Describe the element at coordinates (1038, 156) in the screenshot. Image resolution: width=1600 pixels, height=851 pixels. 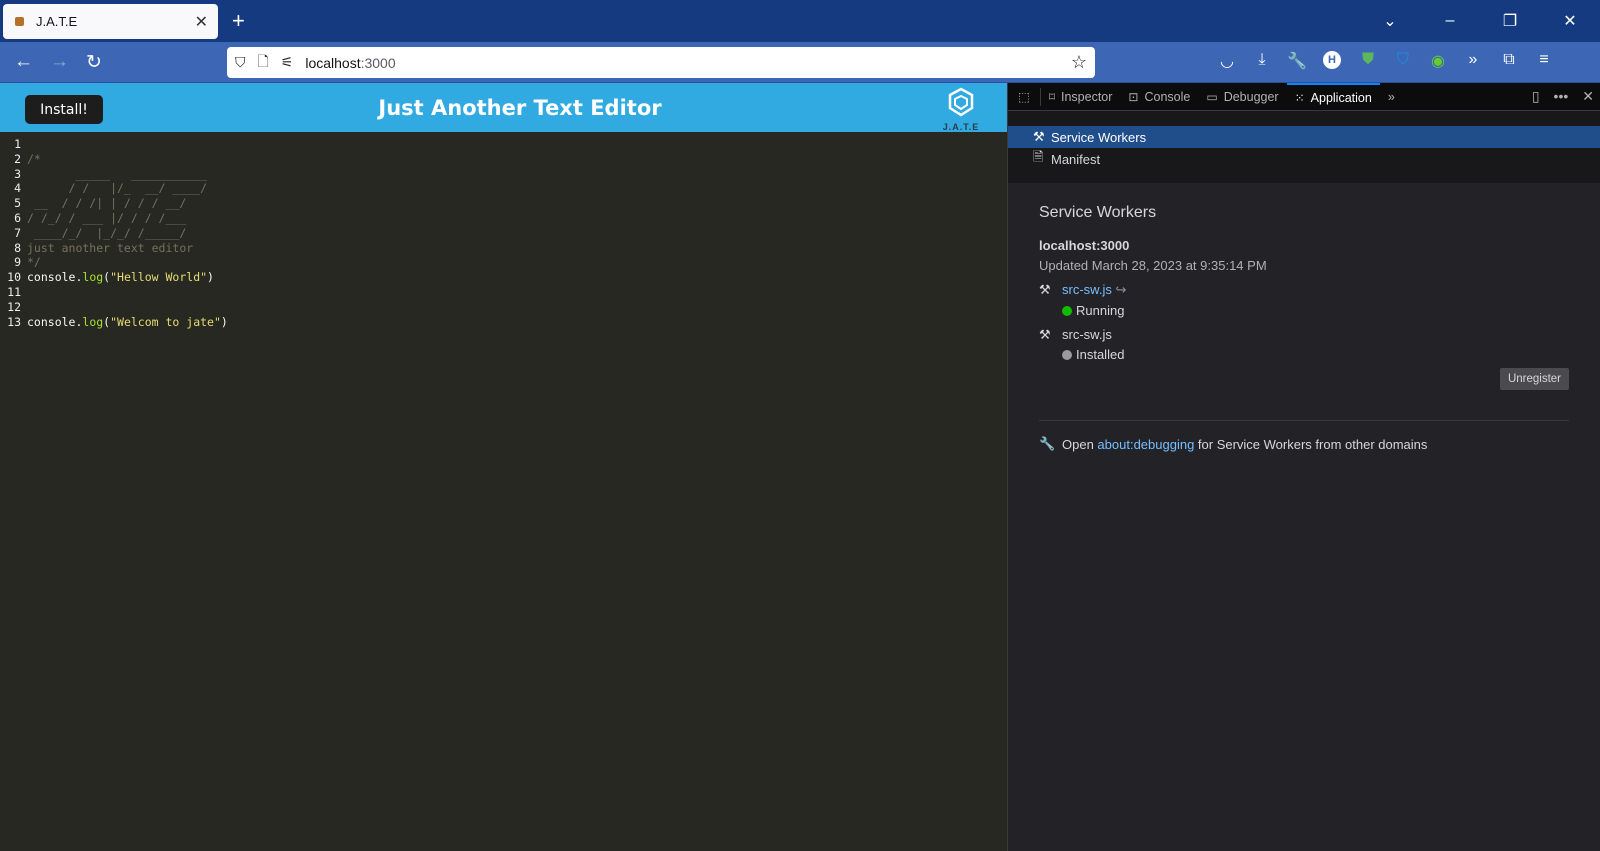
I see `file-icon: 🗎` at that location.